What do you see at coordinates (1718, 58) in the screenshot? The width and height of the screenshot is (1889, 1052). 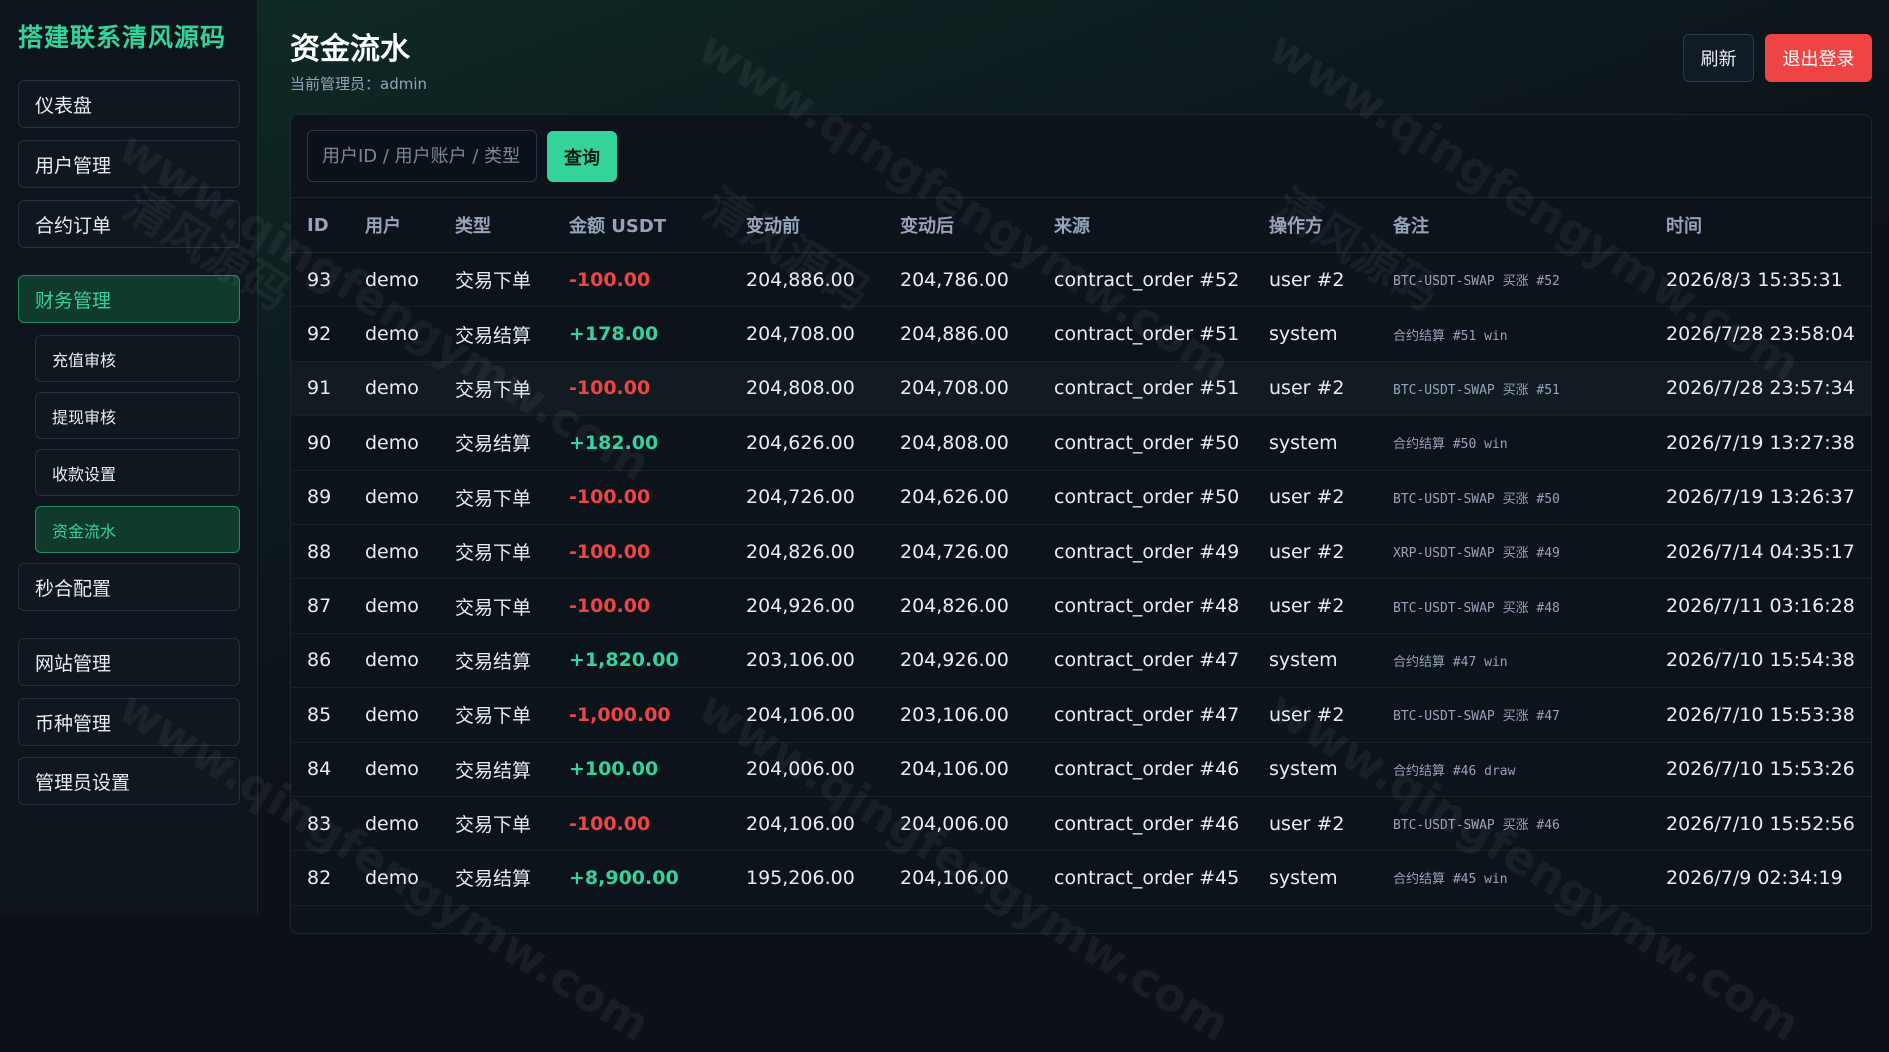 I see `refresh-button: 刷新` at bounding box center [1718, 58].